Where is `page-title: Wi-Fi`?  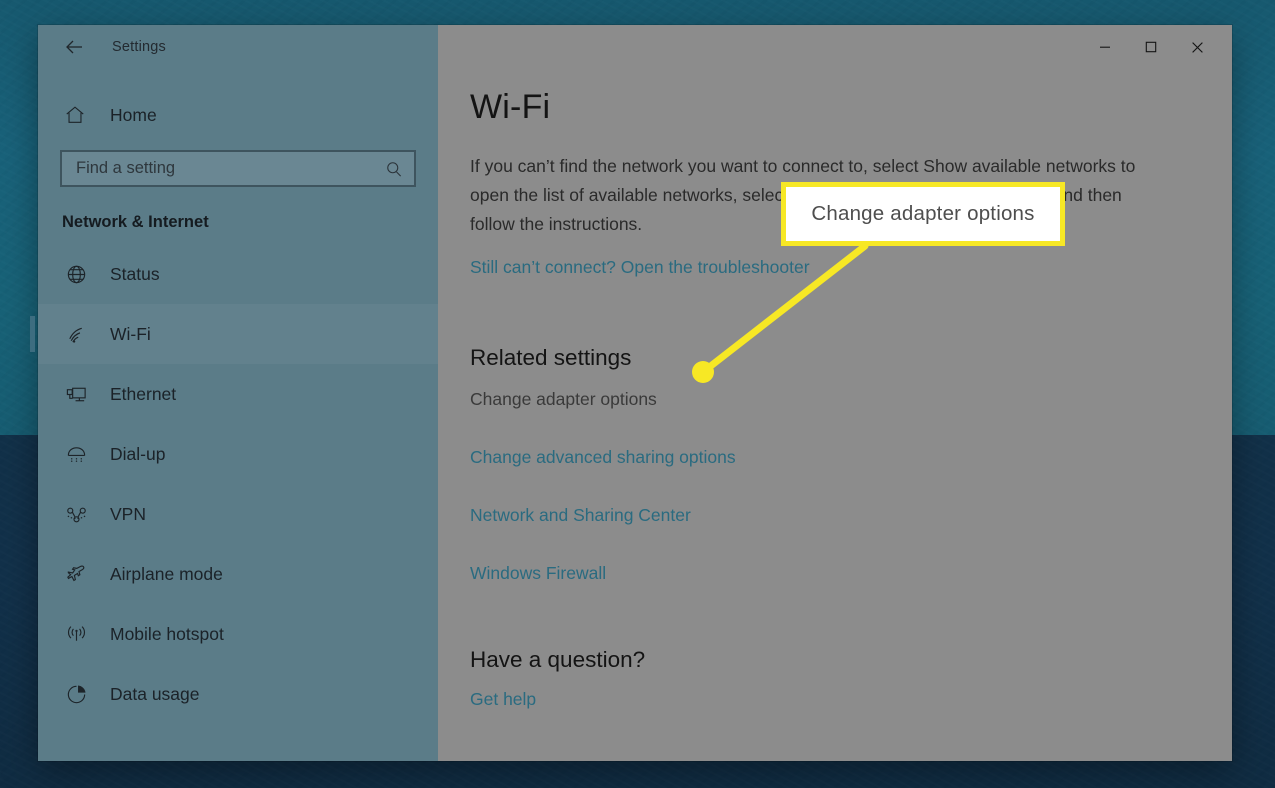 page-title: Wi-Fi is located at coordinates (510, 107).